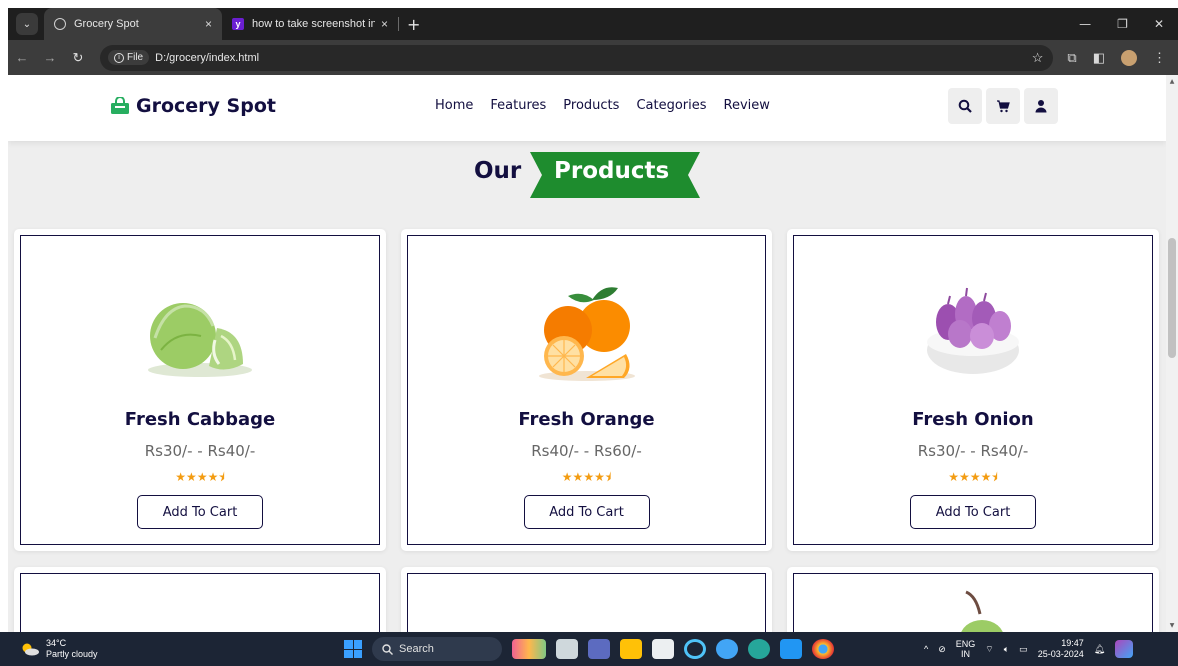 This screenshot has width=1178, height=666. I want to click on user-icon, so click(1041, 106).